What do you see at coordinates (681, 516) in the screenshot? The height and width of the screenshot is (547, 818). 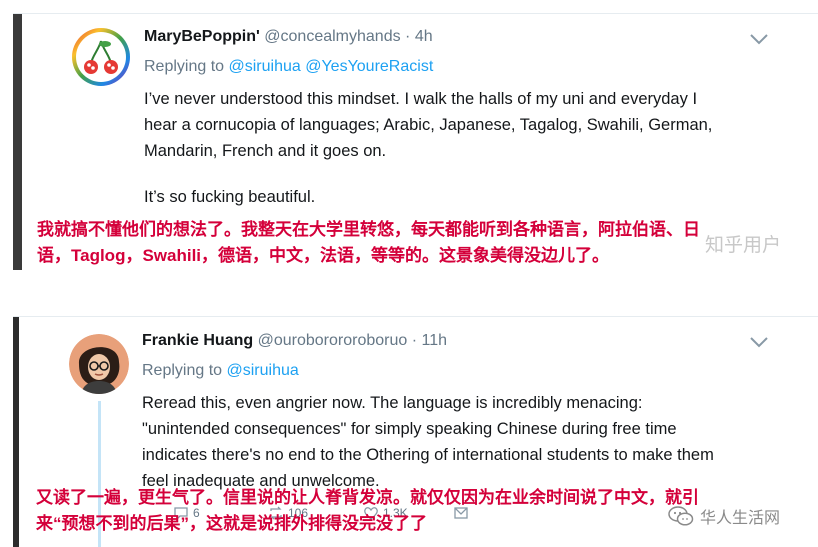 I see `wechat-icon` at bounding box center [681, 516].